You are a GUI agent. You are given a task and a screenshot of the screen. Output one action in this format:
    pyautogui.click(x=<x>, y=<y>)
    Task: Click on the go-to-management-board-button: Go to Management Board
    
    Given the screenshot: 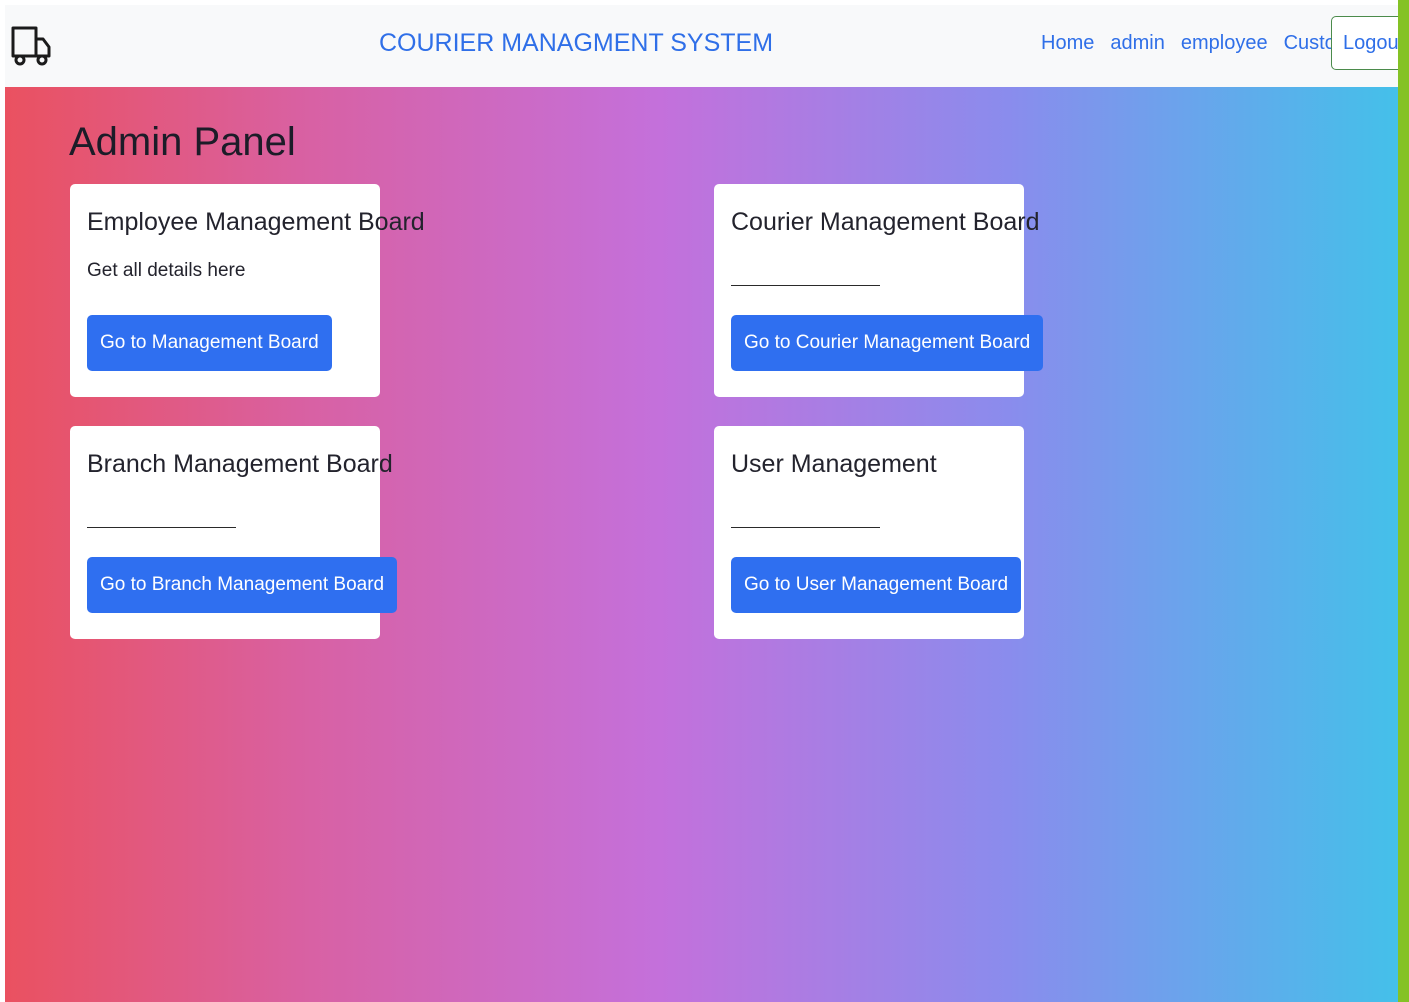 What is the action you would take?
    pyautogui.click(x=209, y=343)
    